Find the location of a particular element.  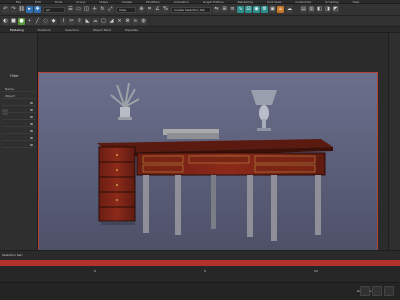

menu-animation: Animation is located at coordinates (181, 2).